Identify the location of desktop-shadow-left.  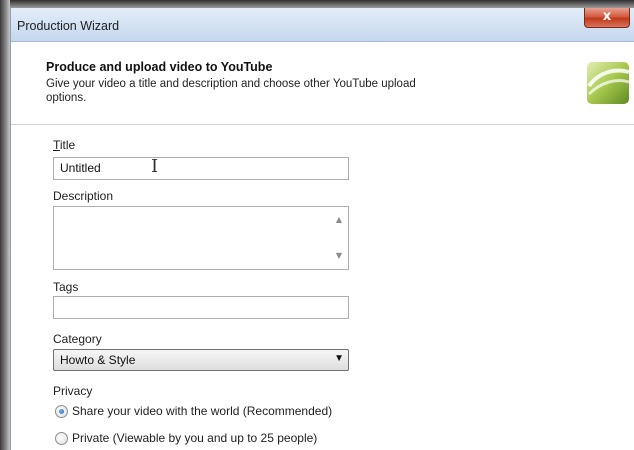
(5, 225).